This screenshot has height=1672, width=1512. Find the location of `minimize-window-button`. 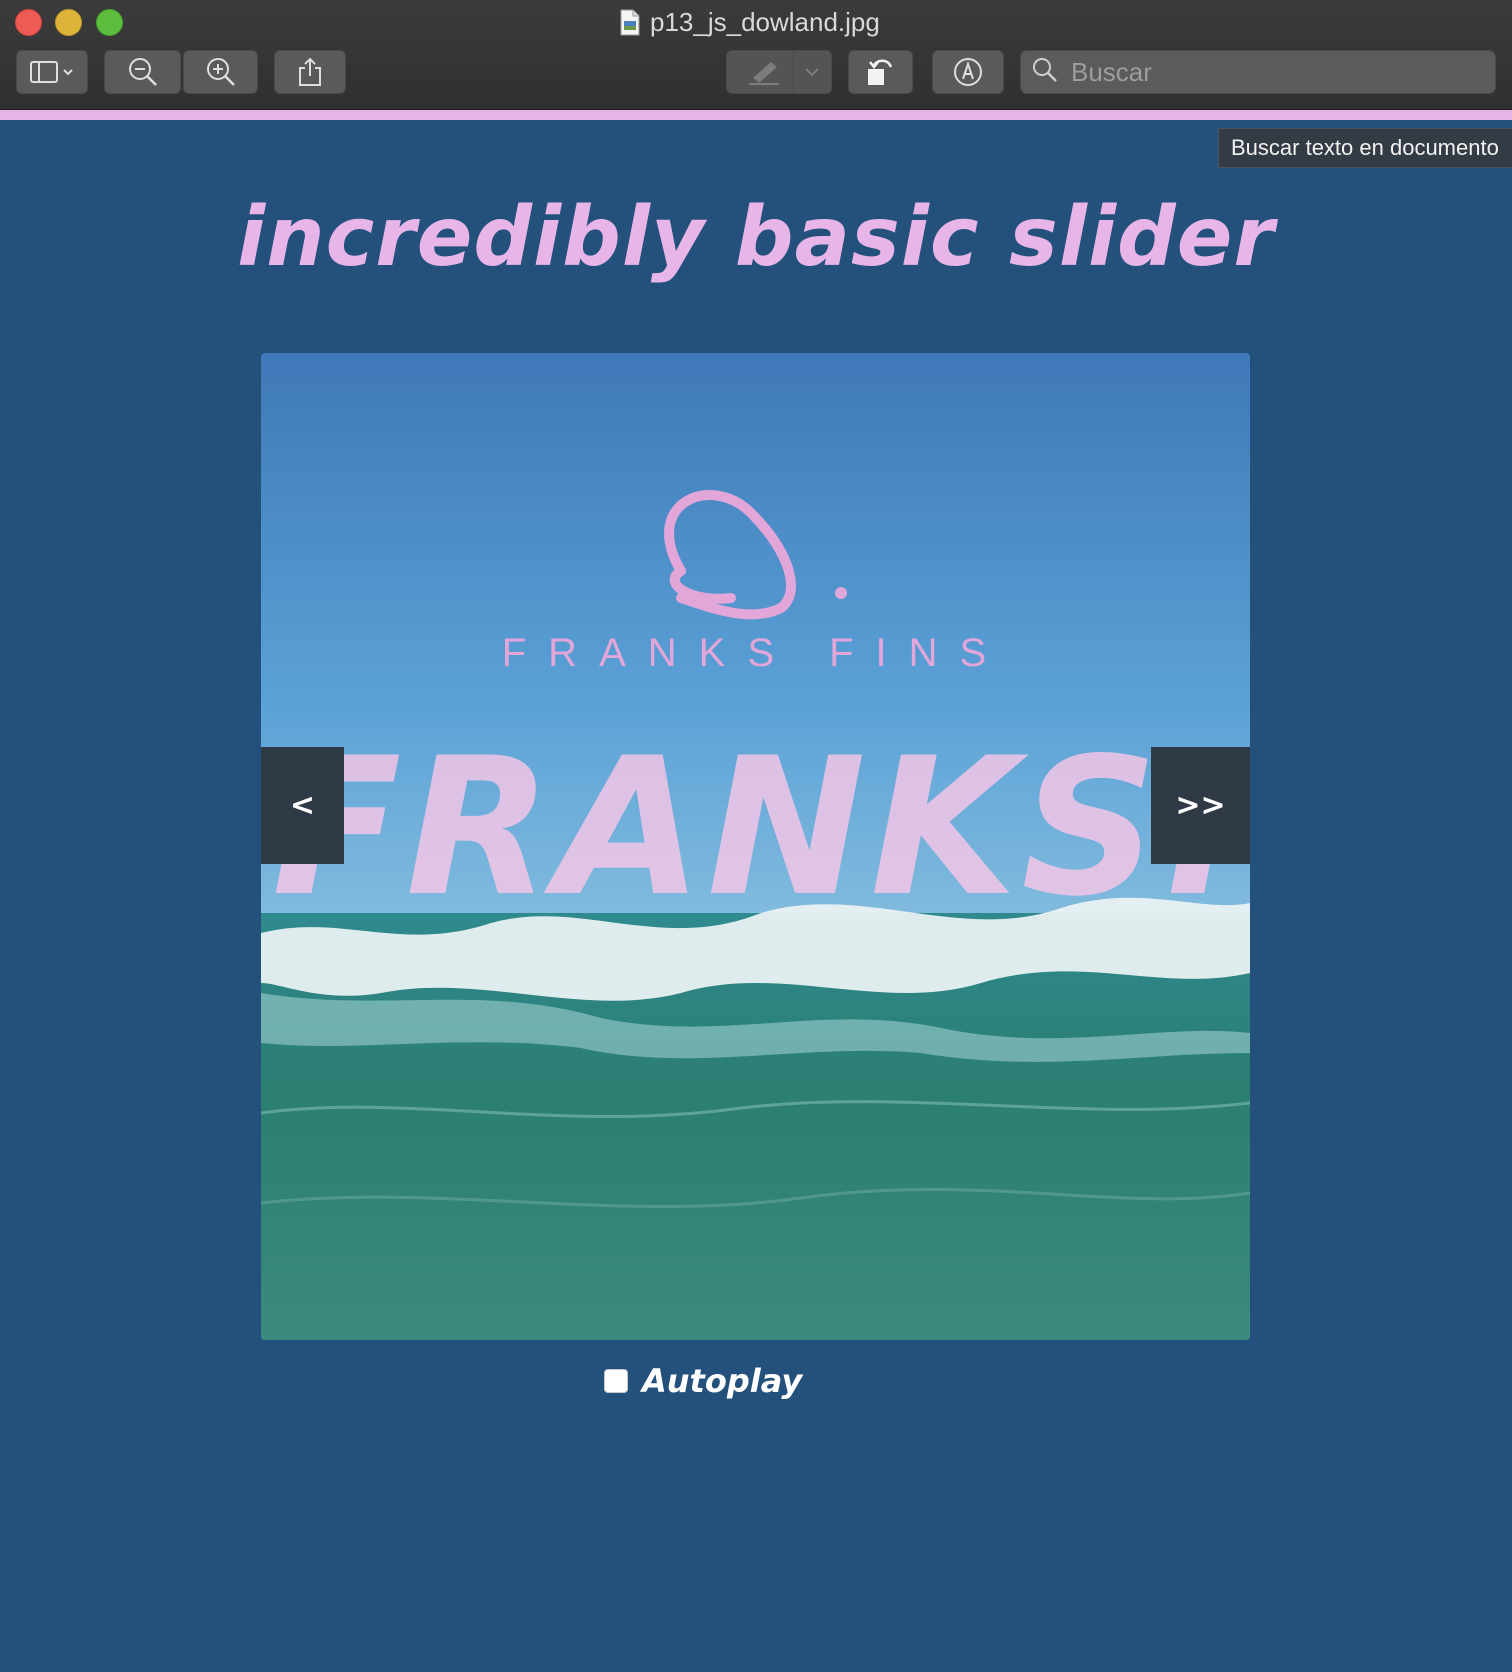

minimize-window-button is located at coordinates (68, 22).